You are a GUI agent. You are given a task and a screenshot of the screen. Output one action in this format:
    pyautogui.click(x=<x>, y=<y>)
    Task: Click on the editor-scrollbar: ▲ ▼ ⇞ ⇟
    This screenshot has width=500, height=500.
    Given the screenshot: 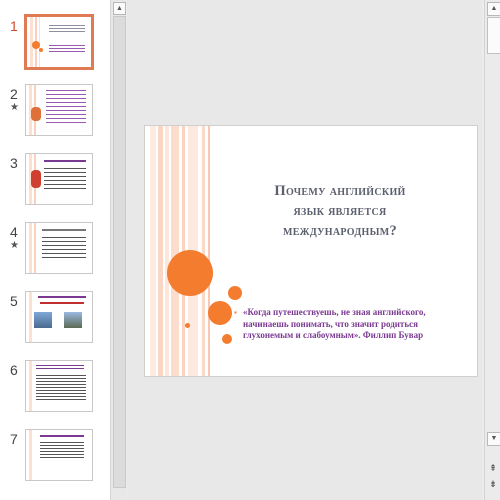 What is the action you would take?
    pyautogui.click(x=492, y=250)
    